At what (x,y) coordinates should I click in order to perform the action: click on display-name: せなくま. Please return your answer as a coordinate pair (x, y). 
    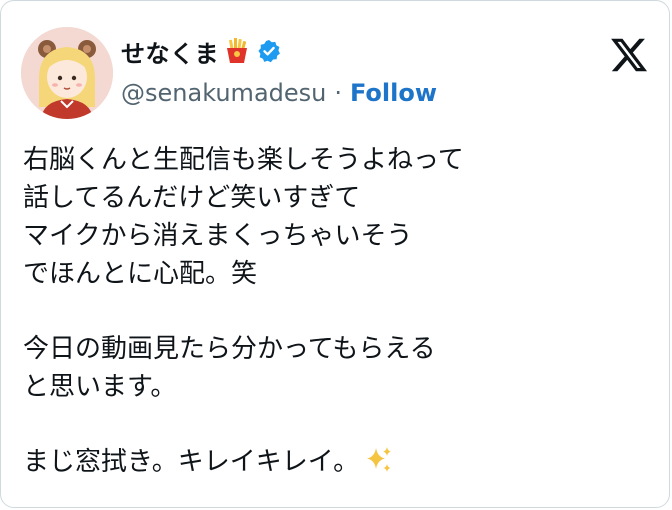
    Looking at the image, I should click on (170, 51).